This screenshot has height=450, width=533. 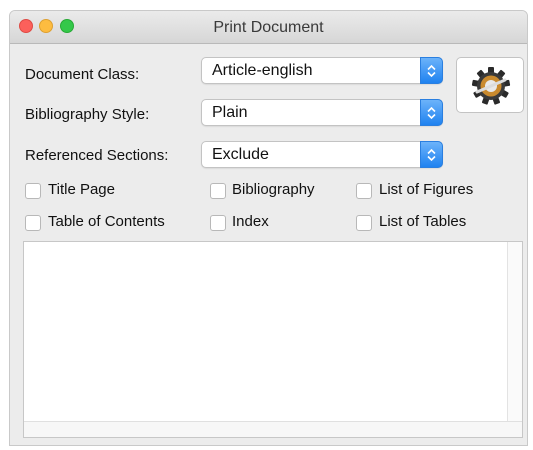 What do you see at coordinates (423, 221) in the screenshot?
I see `list-of-tables-label: List of Tables` at bounding box center [423, 221].